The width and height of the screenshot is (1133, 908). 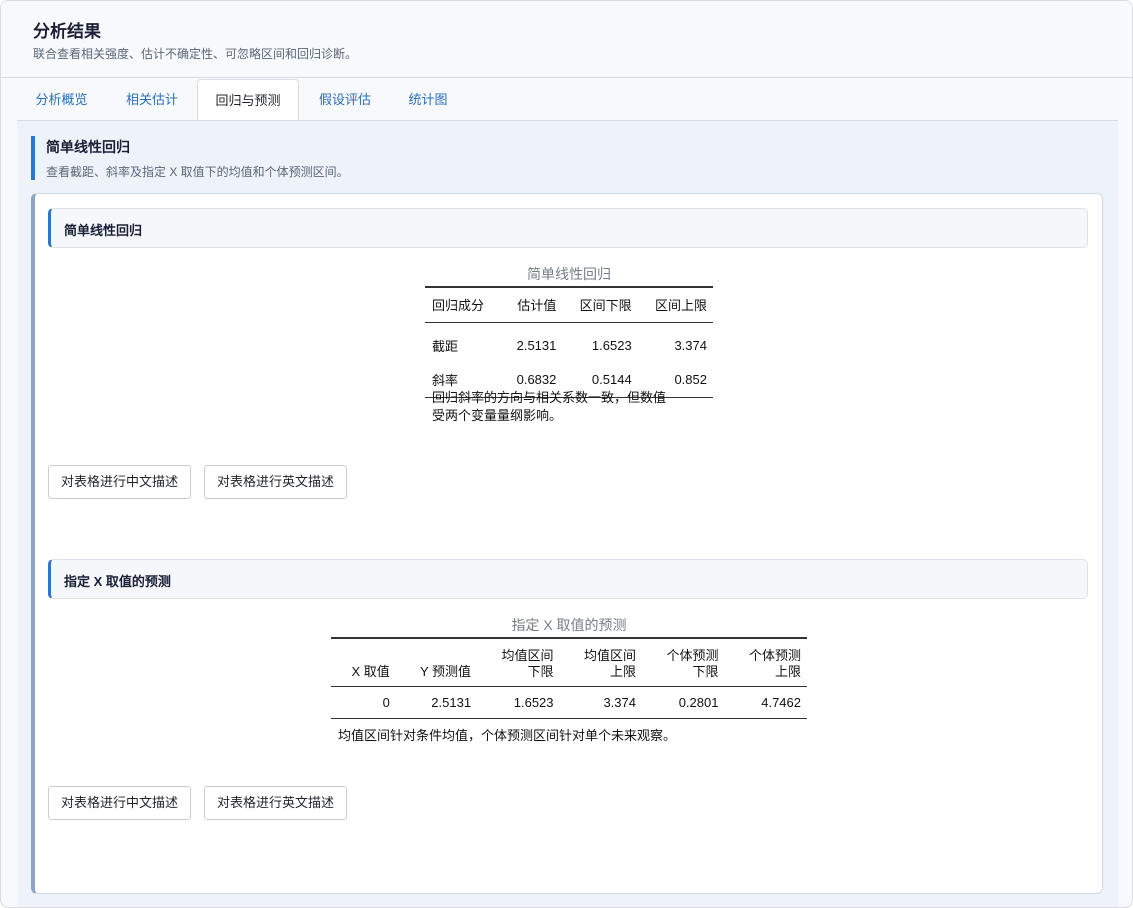 I want to click on regression-note: 回归斜率的方向与相关系数一致，但数值 受两个变量量纲影响。, so click(x=572, y=407).